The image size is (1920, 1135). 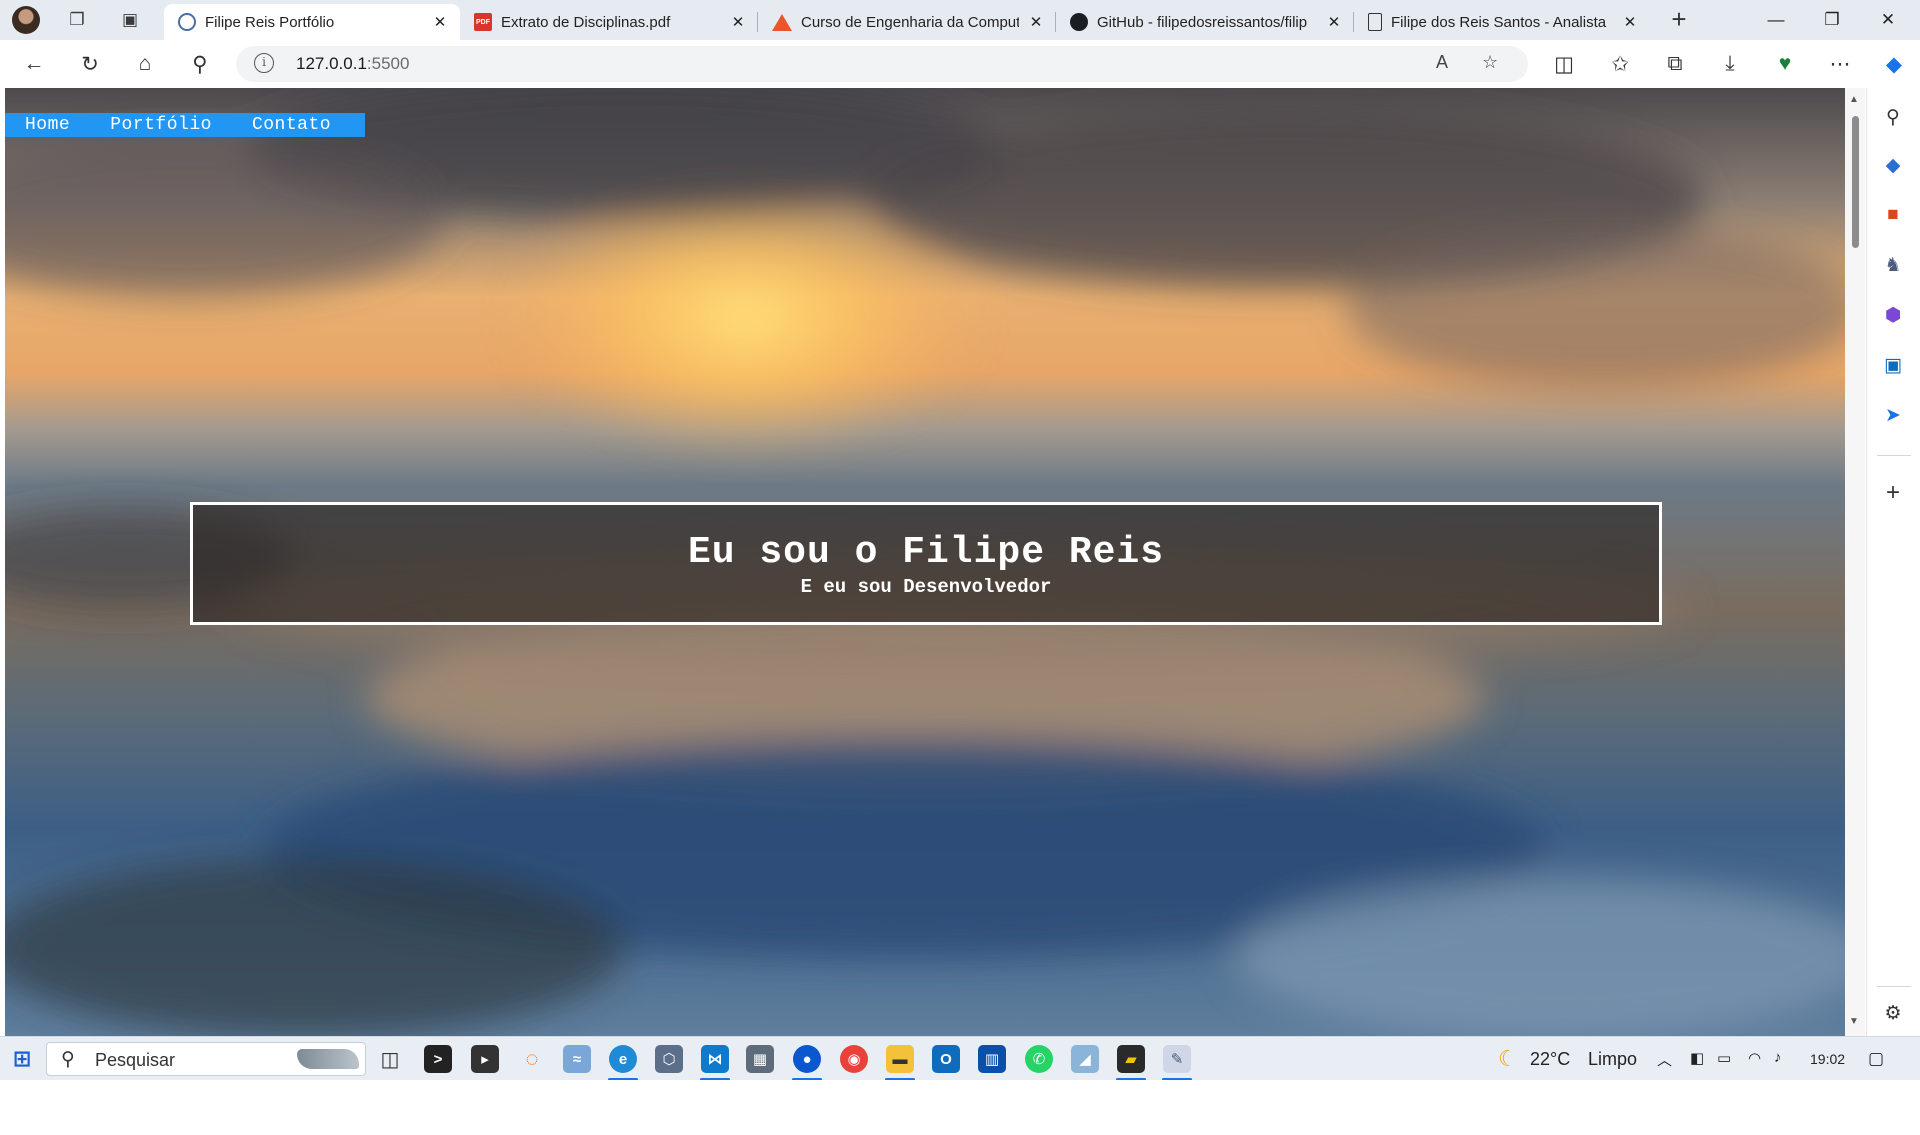 I want to click on refresh-icon: ↻, so click(x=90, y=64).